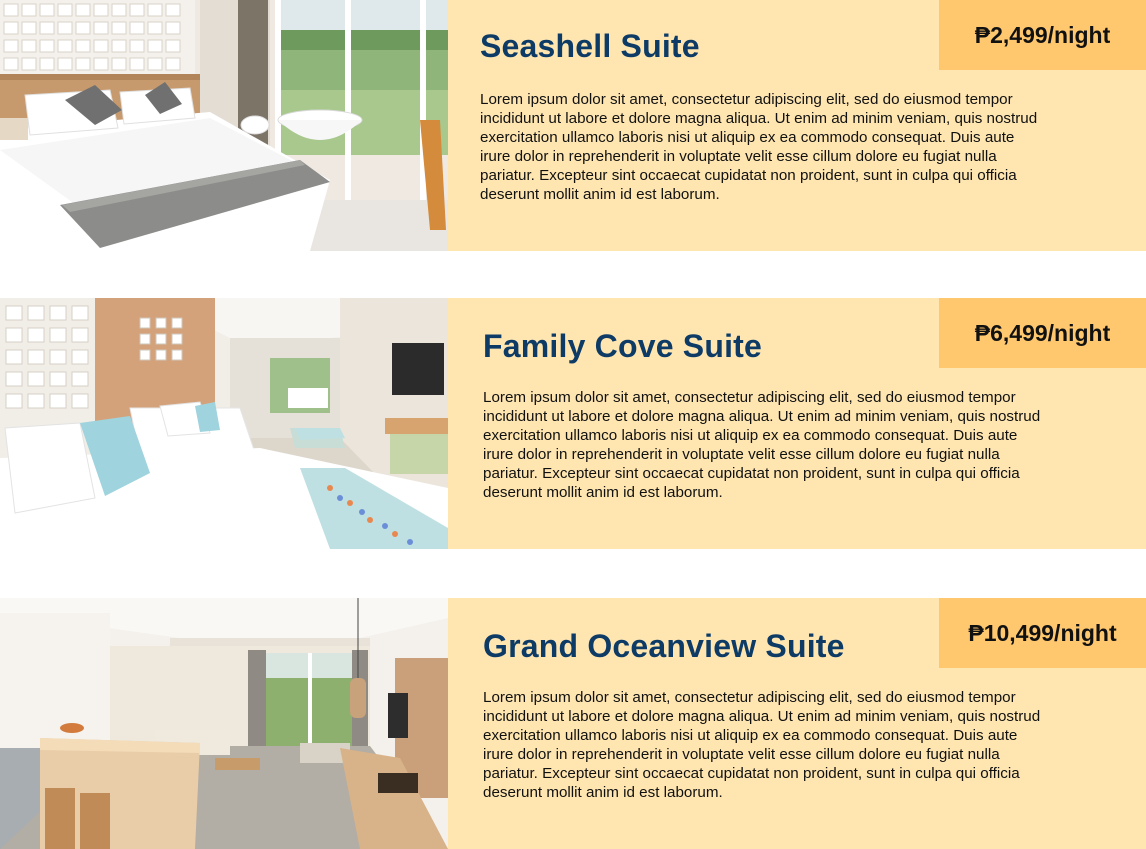 The image size is (1146, 849). I want to click on price-badge: ₱2,499/night, so click(1042, 35).